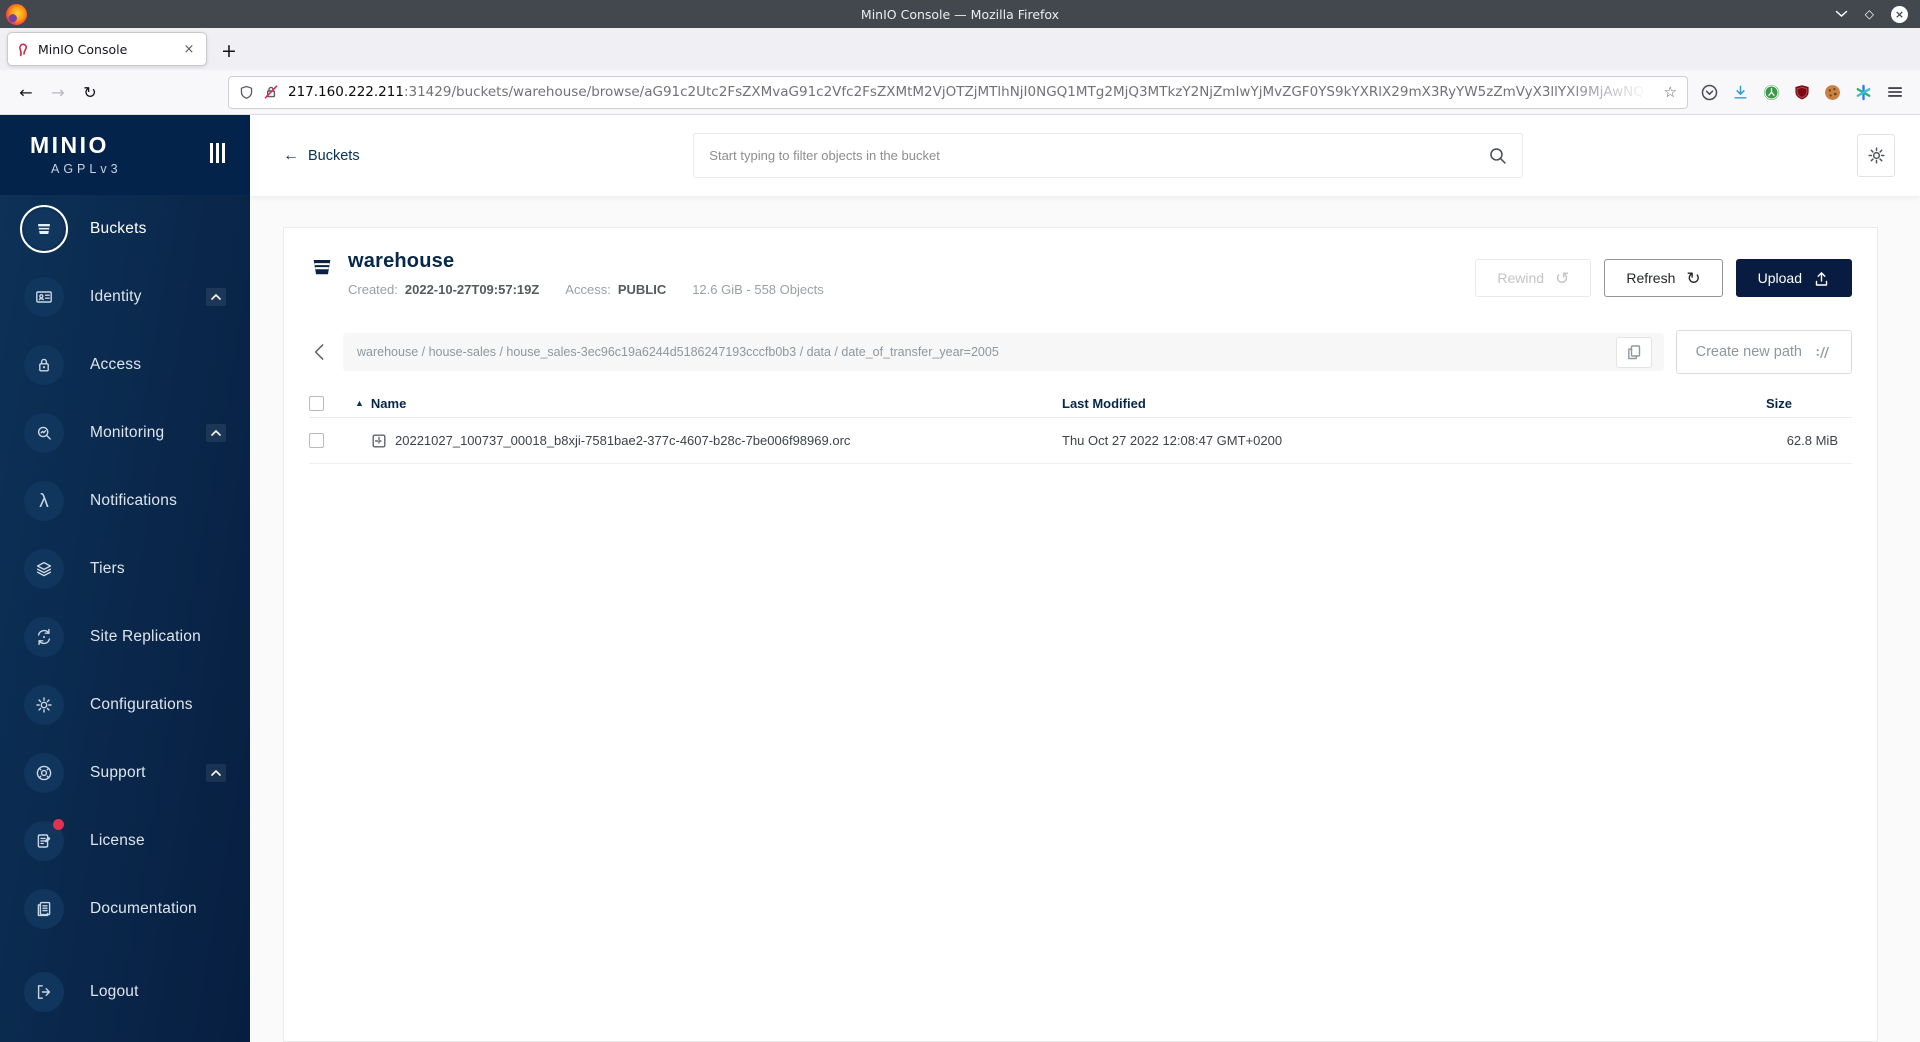 Image resolution: width=1920 pixels, height=1042 pixels. I want to click on window-titlebar: MinIO Console — Mozilla Firefox ◇ ×, so click(960, 14).